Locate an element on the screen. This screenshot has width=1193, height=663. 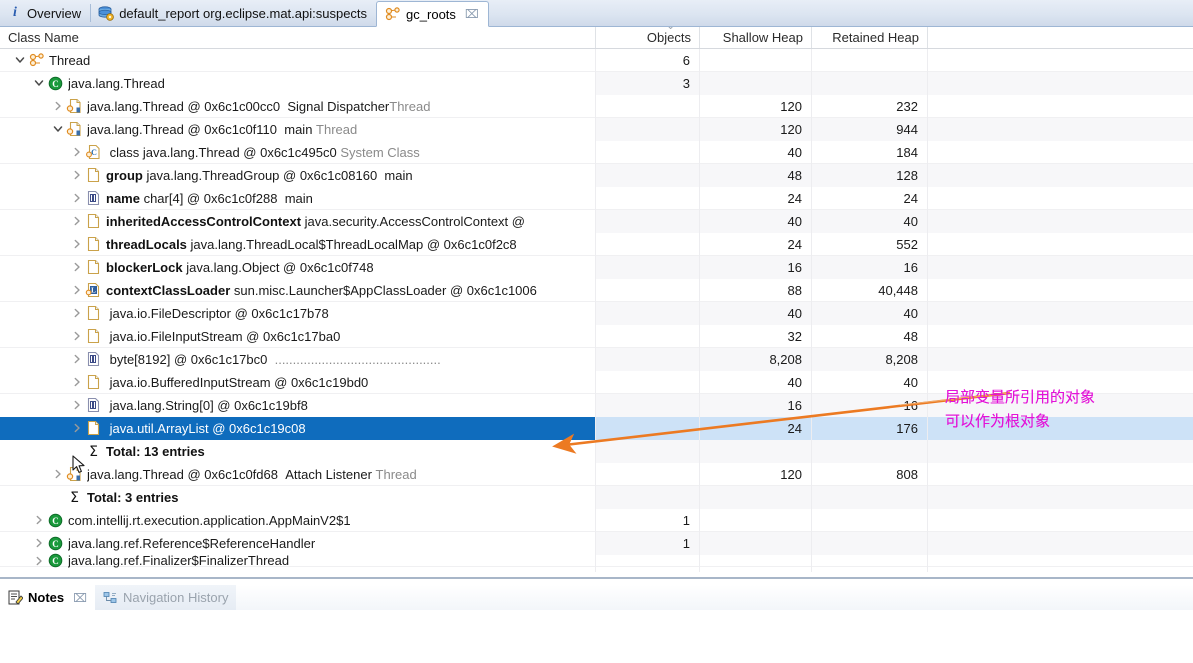
row-label-text: java.lang.ref.Finalizer$FinalizerThread is located at coordinates (179, 560).